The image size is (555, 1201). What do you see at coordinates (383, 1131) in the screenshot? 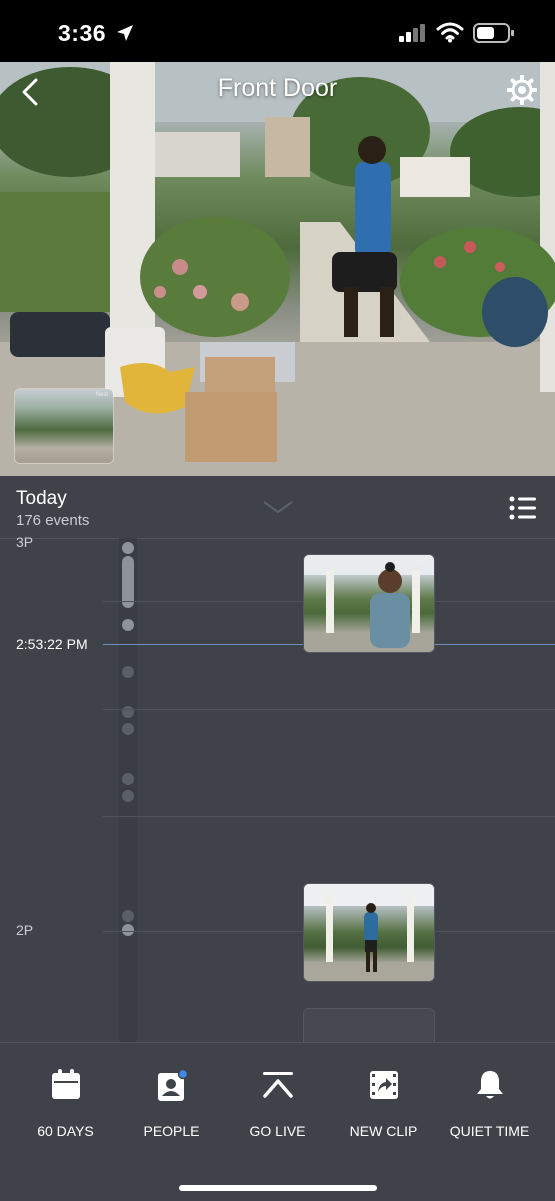
I see `nav-label: NEW CLIP` at bounding box center [383, 1131].